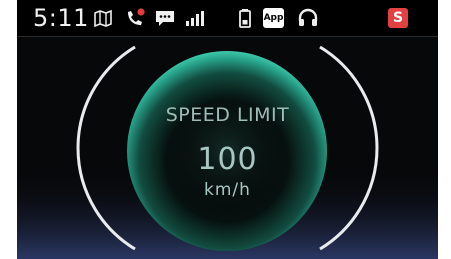 This screenshot has height=259, width=451. Describe the element at coordinates (398, 18) in the screenshot. I see `s-icon: S` at that location.